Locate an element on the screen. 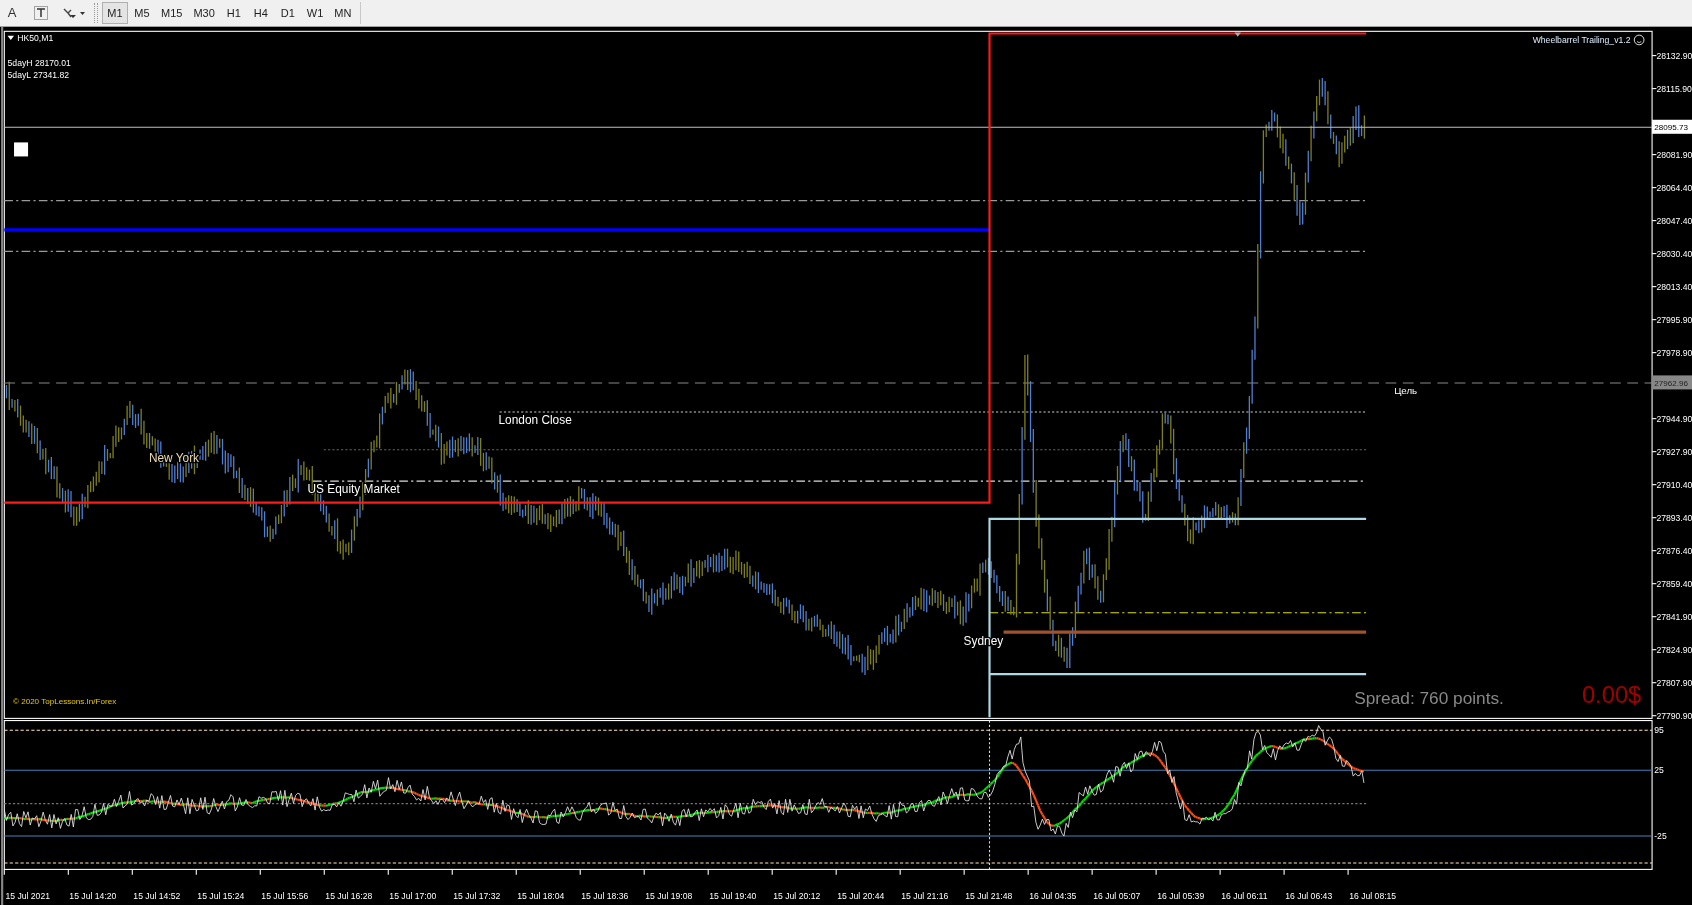  price-tick-label: 28030.40 is located at coordinates (1674, 253).